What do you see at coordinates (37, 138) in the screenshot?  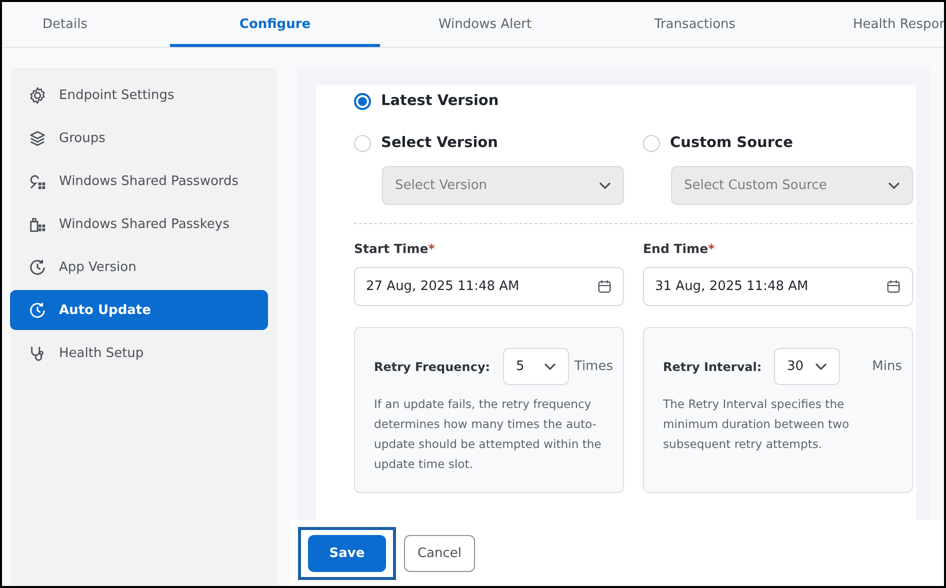 I see `layers-icon` at bounding box center [37, 138].